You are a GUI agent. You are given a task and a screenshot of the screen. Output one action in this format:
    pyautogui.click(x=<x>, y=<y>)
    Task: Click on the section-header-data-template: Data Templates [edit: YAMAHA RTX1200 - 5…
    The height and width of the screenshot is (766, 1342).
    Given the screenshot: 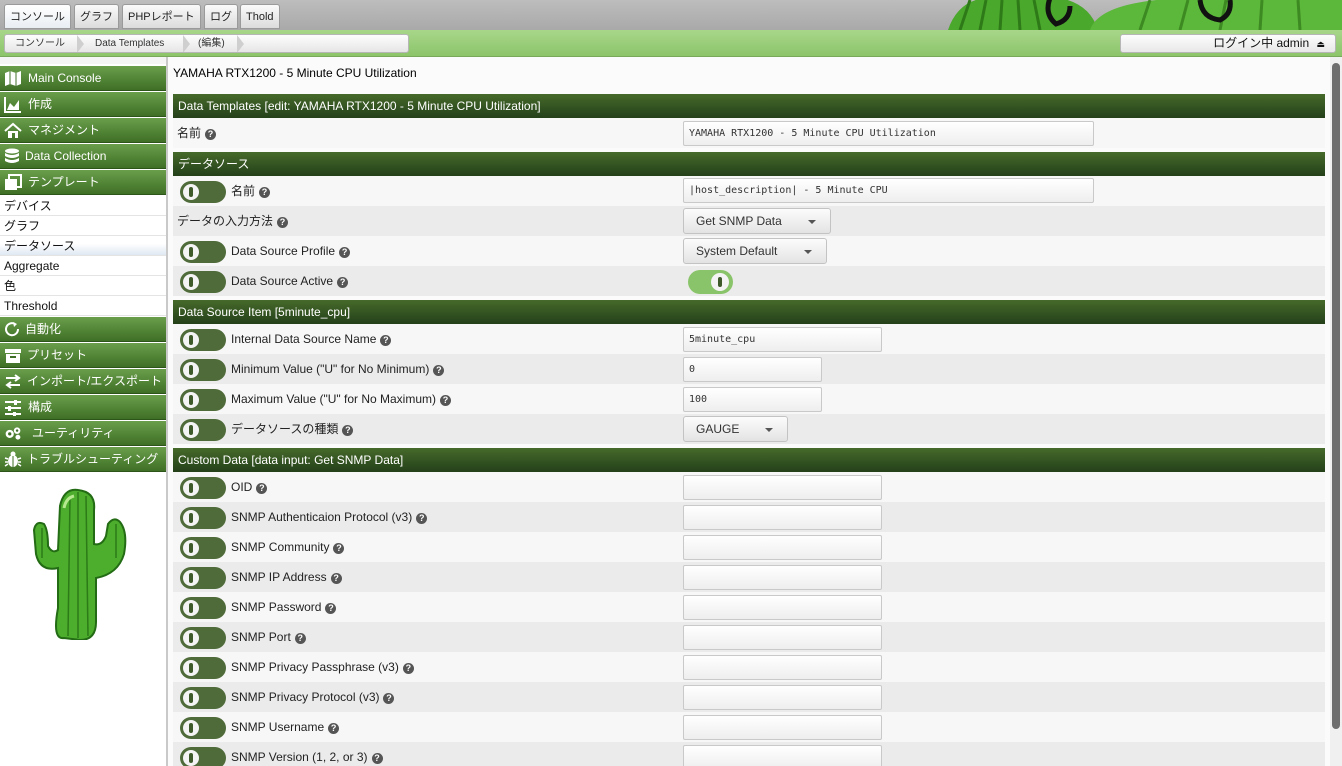 What is the action you would take?
    pyautogui.click(x=749, y=106)
    